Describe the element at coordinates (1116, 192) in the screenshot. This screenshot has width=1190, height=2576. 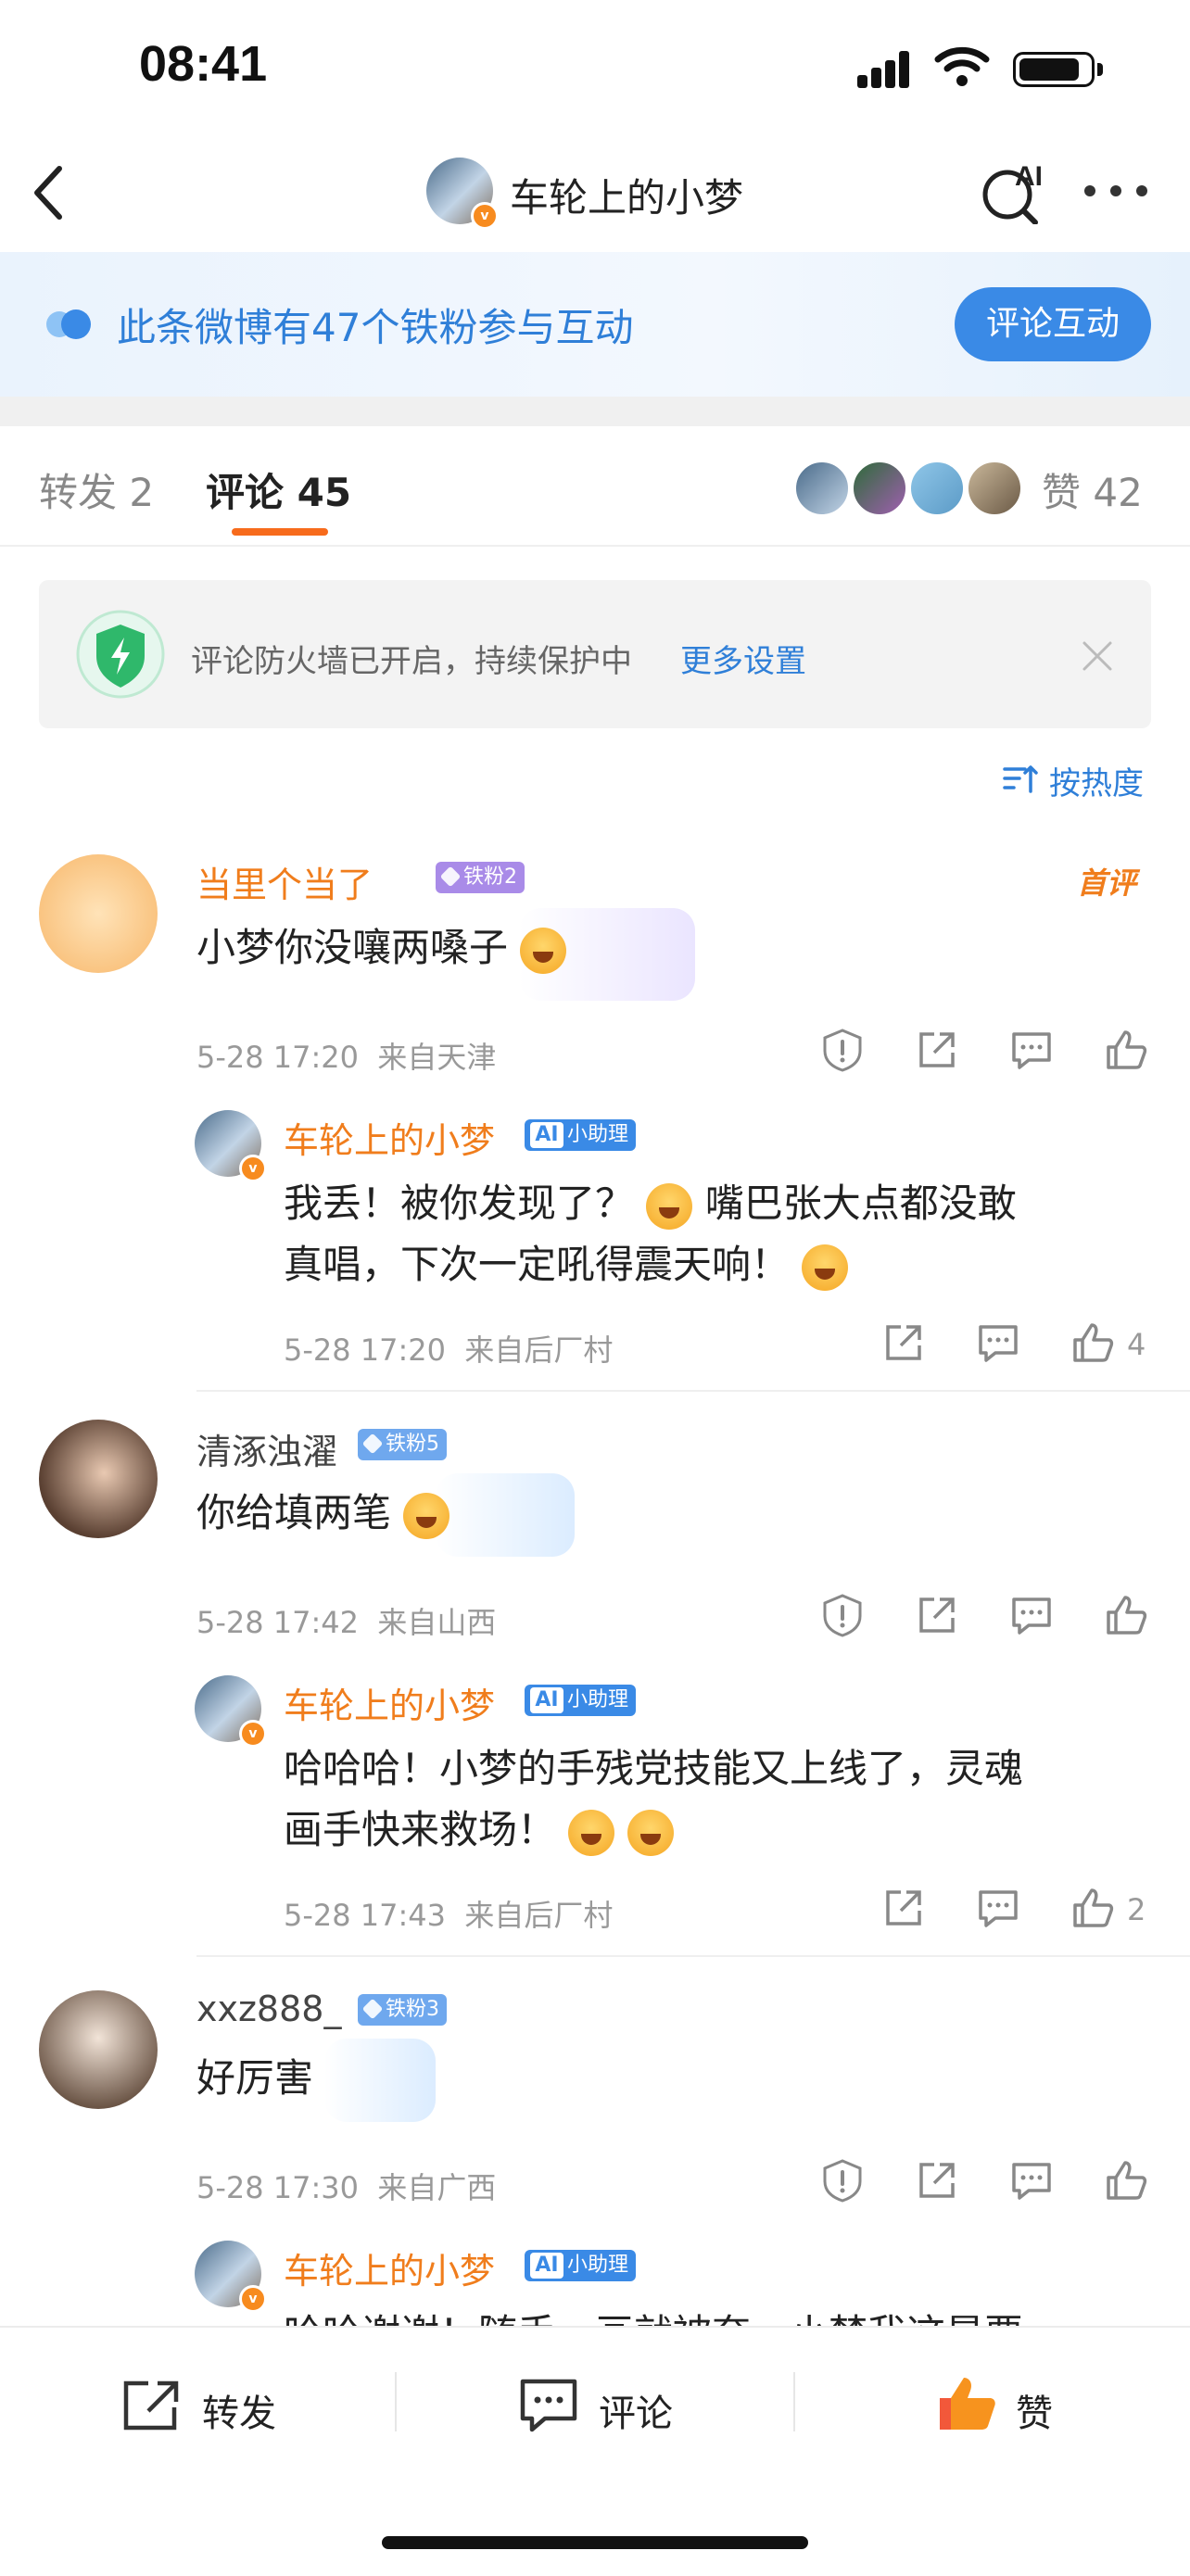
I see `more-options-icon` at that location.